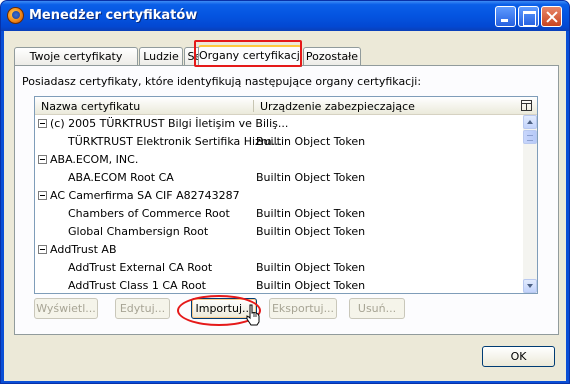 The width and height of the screenshot is (570, 384). Describe the element at coordinates (90, 106) in the screenshot. I see `column-header-name: Nazwa certyfikatu` at that location.